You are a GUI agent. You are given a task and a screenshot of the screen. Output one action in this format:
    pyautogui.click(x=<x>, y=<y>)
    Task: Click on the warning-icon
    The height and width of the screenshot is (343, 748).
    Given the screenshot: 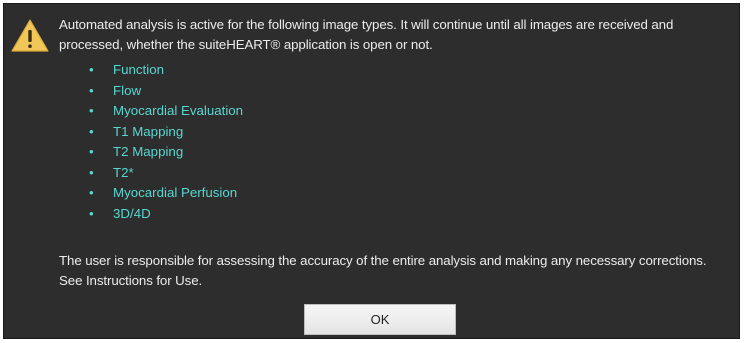 What is the action you would take?
    pyautogui.click(x=30, y=35)
    